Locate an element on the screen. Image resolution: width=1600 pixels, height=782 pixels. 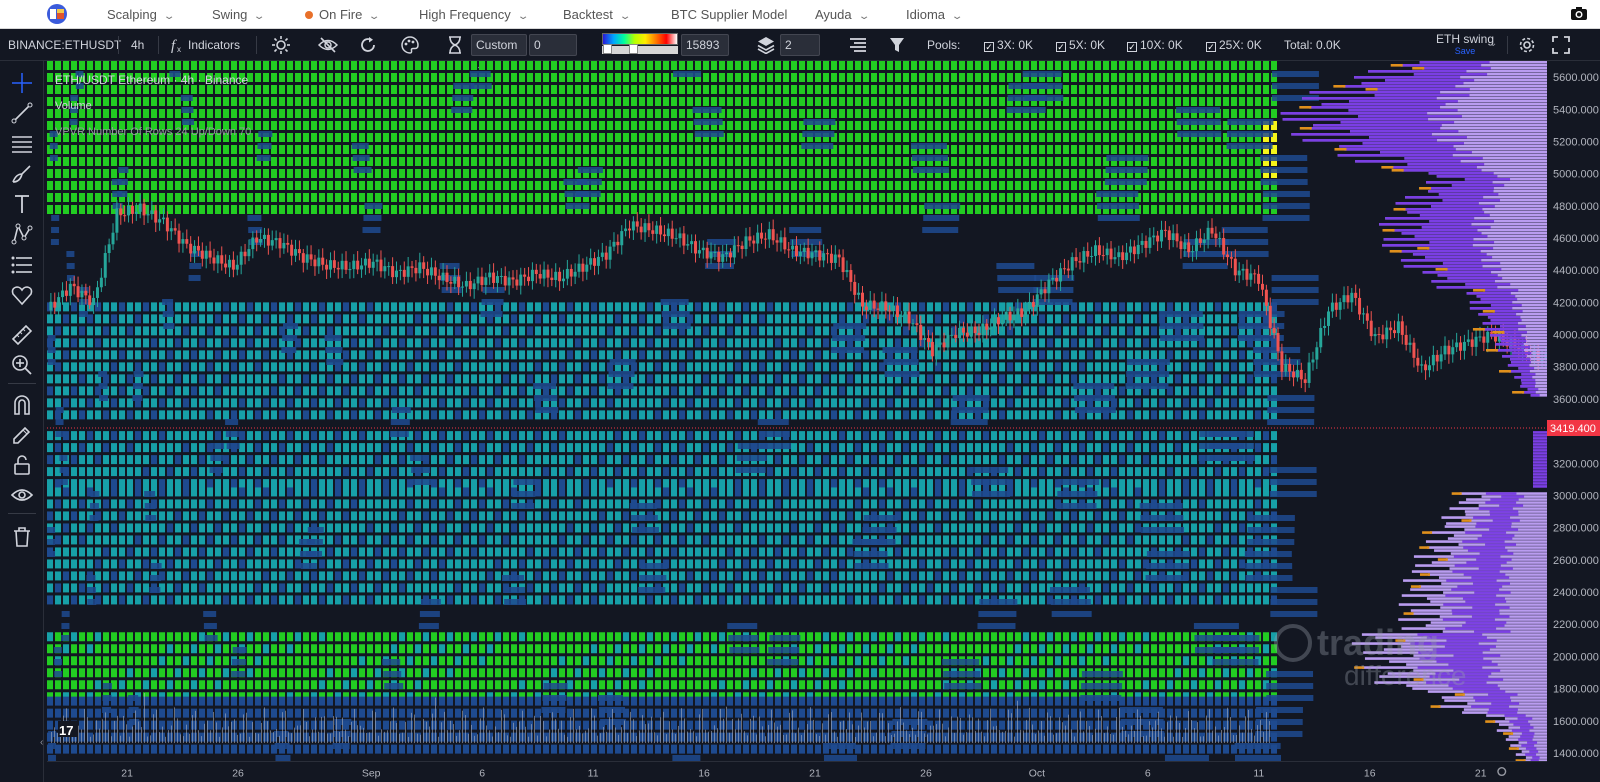
prediction-icon is located at coordinates (22, 265).